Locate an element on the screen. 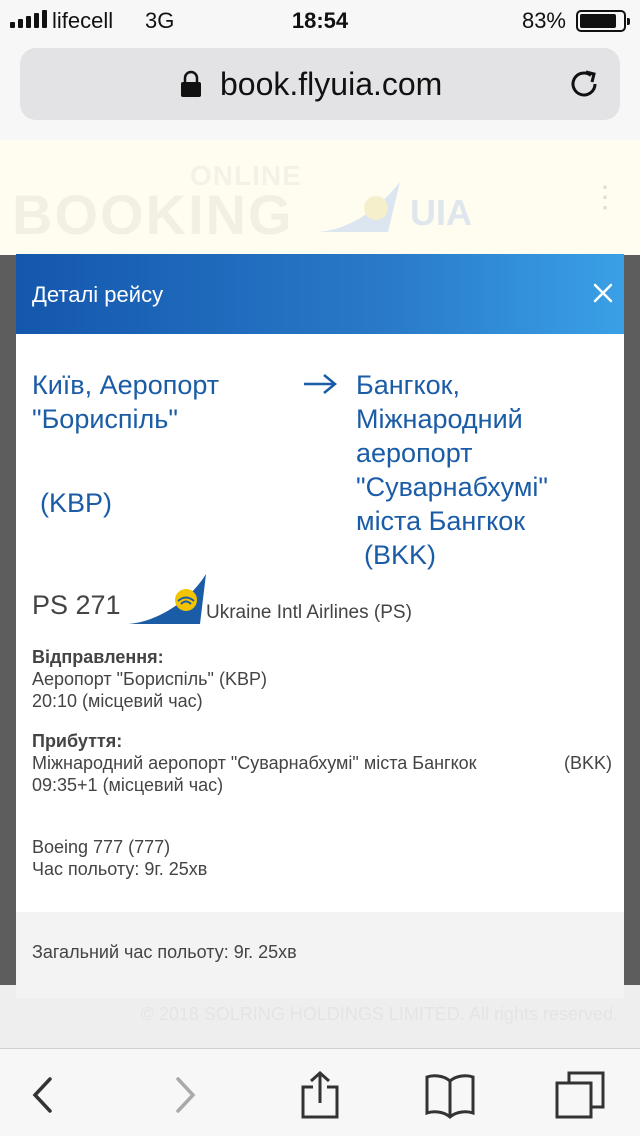  header-uia-text: UIA is located at coordinates (441, 212).